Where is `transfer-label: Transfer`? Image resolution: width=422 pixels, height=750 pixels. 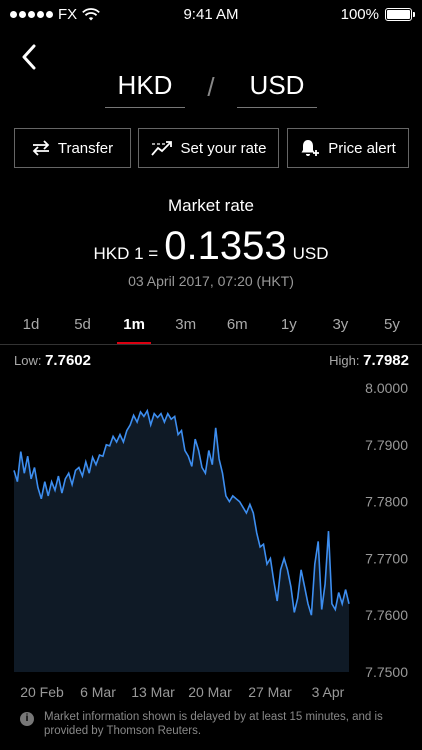
transfer-label: Transfer is located at coordinates (85, 148).